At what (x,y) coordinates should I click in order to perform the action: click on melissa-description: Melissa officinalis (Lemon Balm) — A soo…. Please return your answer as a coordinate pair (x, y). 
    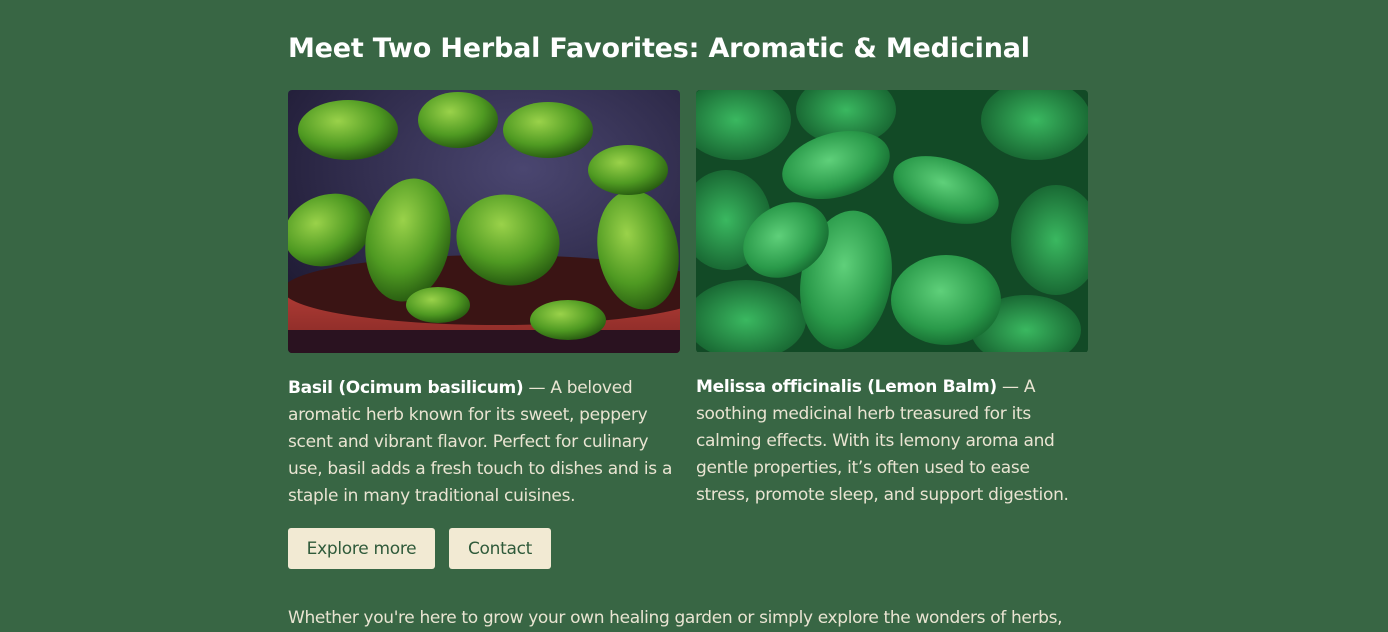
    Looking at the image, I should click on (882, 441).